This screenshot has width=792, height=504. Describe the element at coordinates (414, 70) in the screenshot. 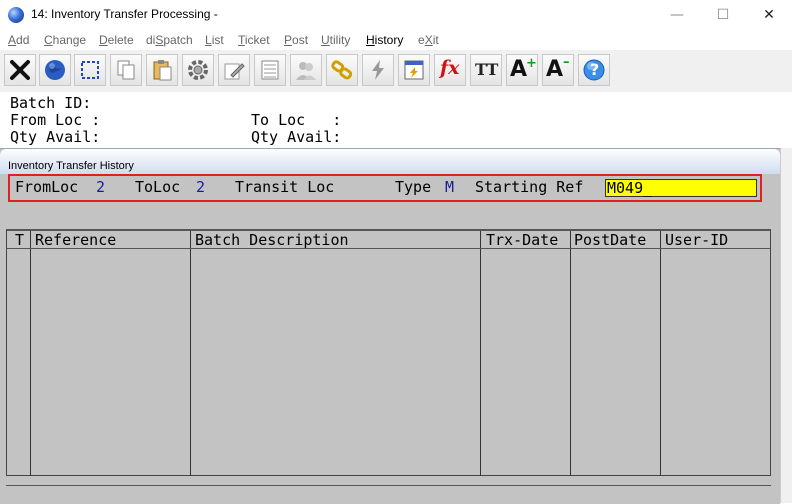

I see `calc-window-icon` at that location.